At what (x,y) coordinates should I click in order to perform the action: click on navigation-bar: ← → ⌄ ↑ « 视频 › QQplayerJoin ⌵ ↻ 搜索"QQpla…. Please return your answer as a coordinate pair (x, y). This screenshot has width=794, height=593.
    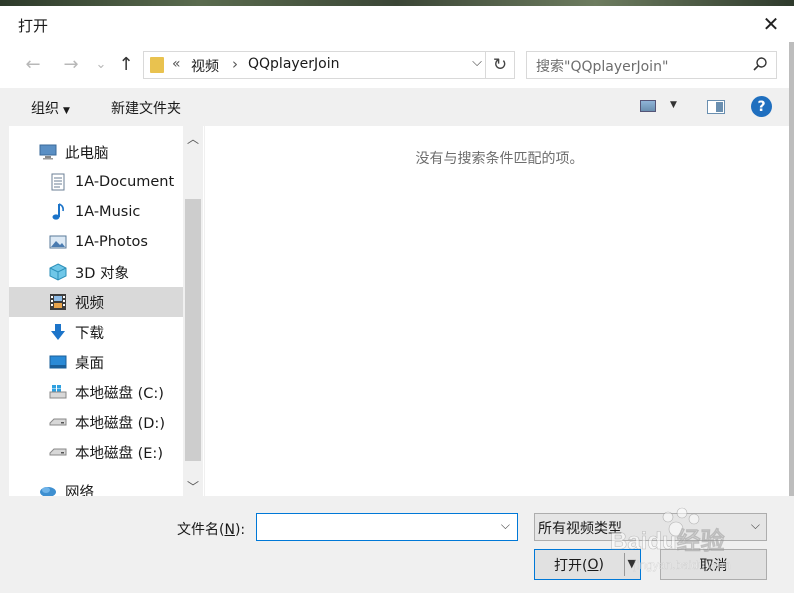
    Looking at the image, I should click on (397, 65).